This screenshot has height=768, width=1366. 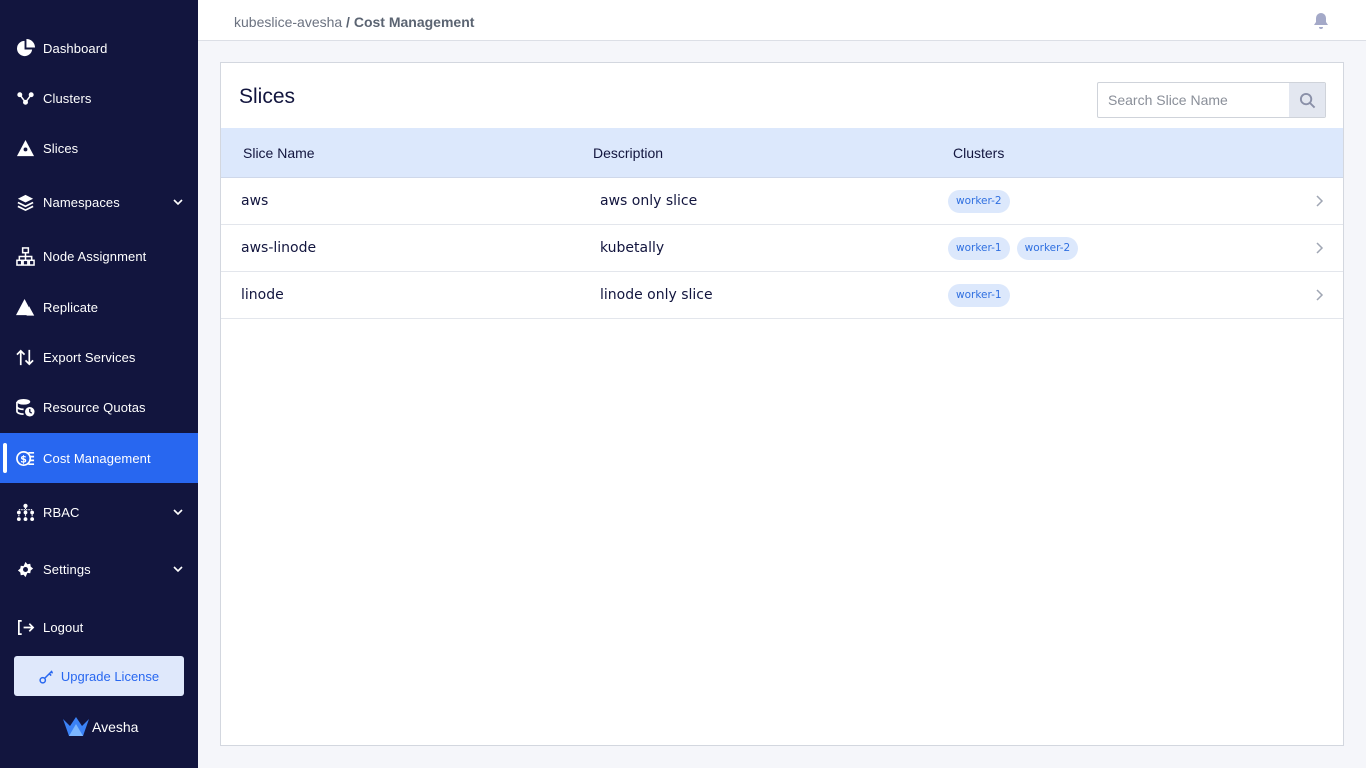 What do you see at coordinates (288, 22) in the screenshot?
I see `breadcrumb-project: kubeslice-avesha` at bounding box center [288, 22].